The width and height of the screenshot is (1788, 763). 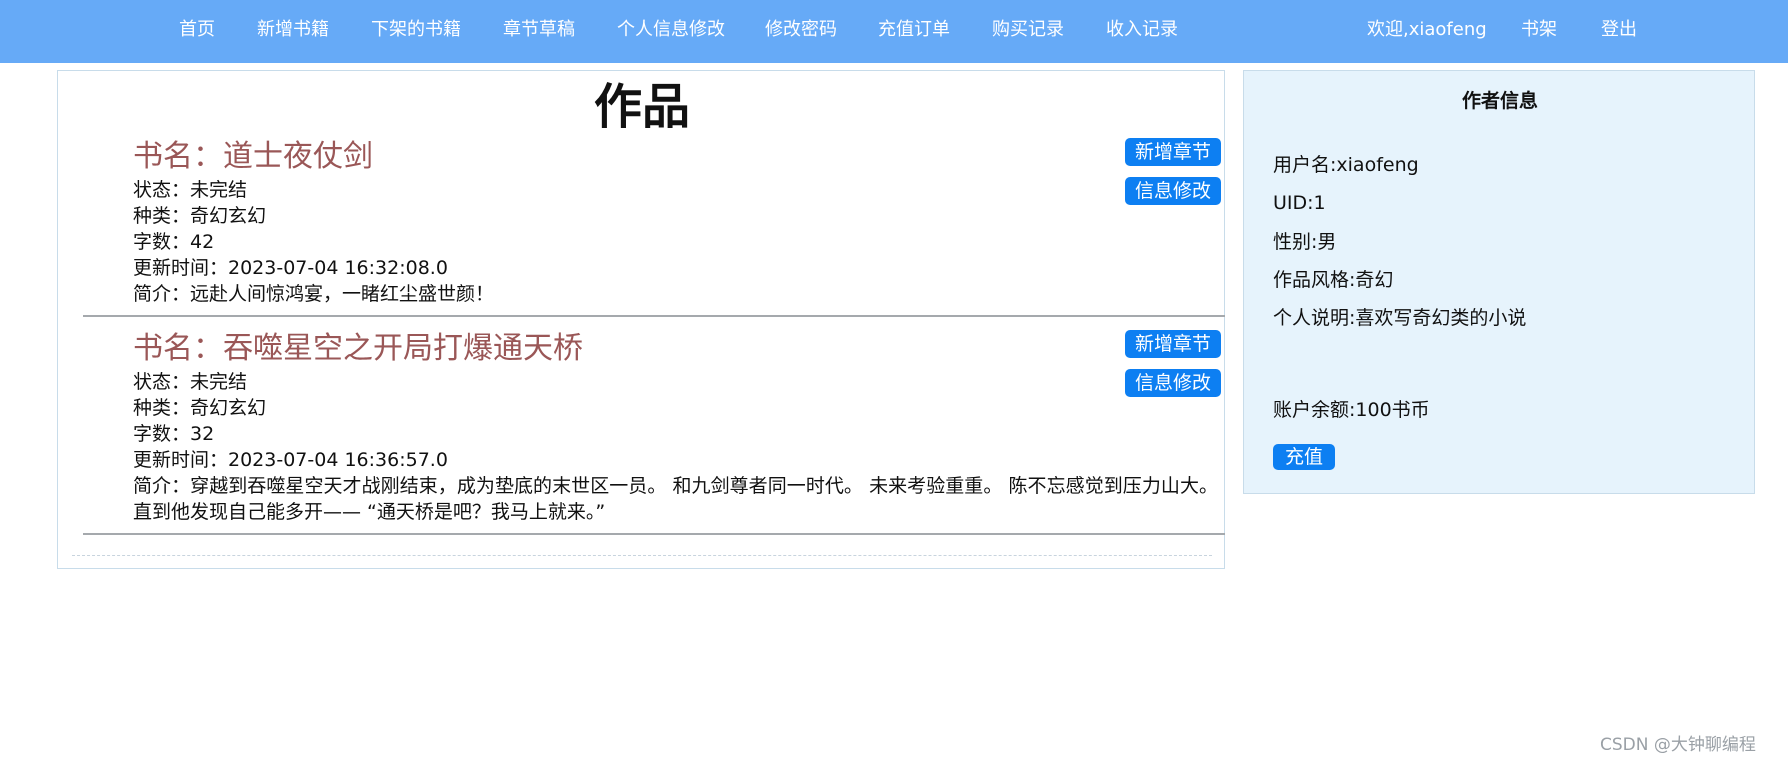 What do you see at coordinates (358, 349) in the screenshot?
I see `book-title: 书名：吞噬星空之开局打爆通天桥` at bounding box center [358, 349].